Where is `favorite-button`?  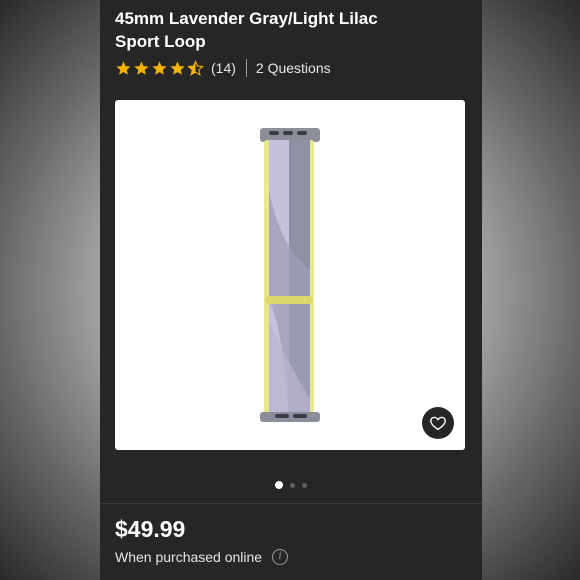 favorite-button is located at coordinates (438, 423).